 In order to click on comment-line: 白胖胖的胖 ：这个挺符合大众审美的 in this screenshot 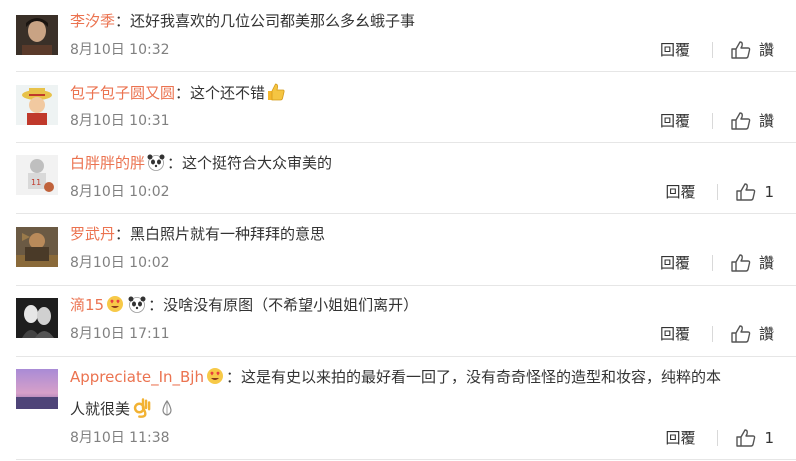, I will do `click(201, 163)`.